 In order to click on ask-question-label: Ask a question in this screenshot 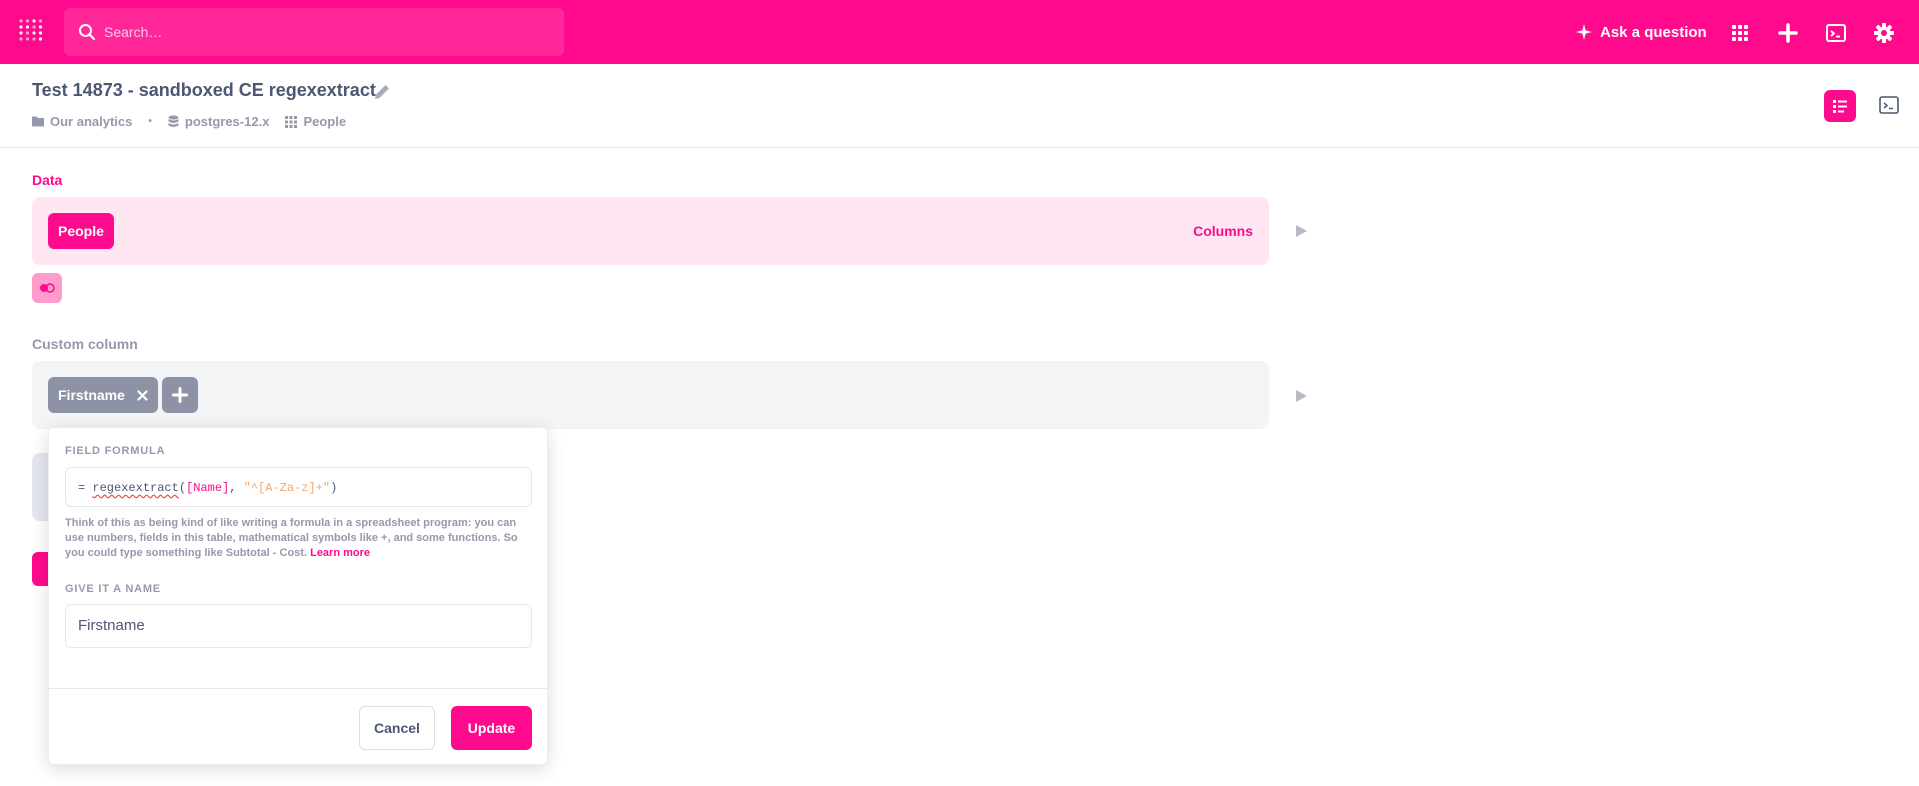, I will do `click(1653, 32)`.